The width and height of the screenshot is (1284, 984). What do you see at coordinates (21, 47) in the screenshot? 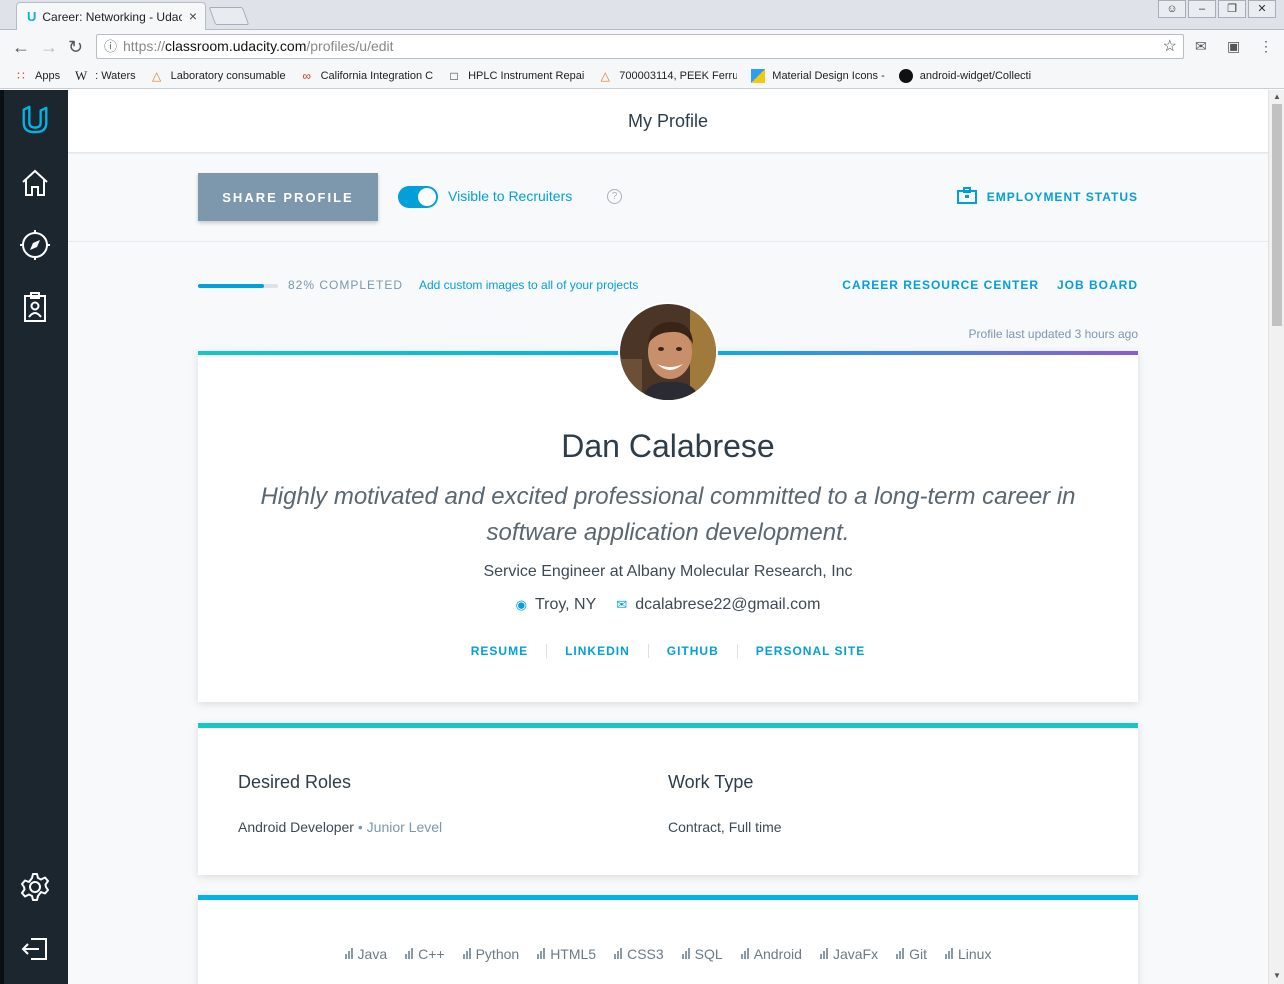
I see `back-arrow-icon: ←` at bounding box center [21, 47].